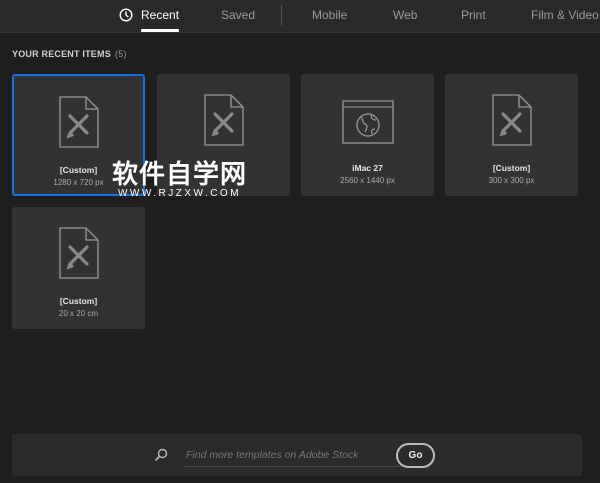  What do you see at coordinates (511, 180) in the screenshot?
I see `item-size: 300 x 300 px` at bounding box center [511, 180].